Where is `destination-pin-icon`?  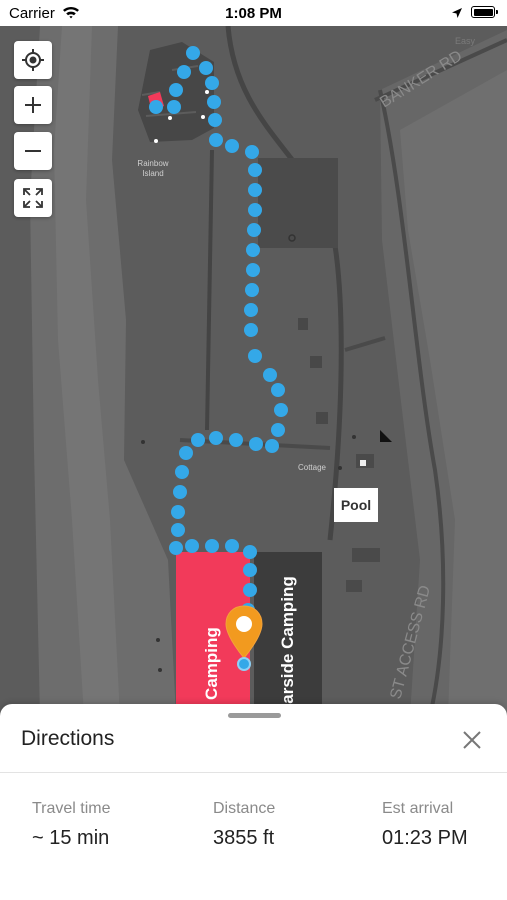 destination-pin-icon is located at coordinates (244, 634).